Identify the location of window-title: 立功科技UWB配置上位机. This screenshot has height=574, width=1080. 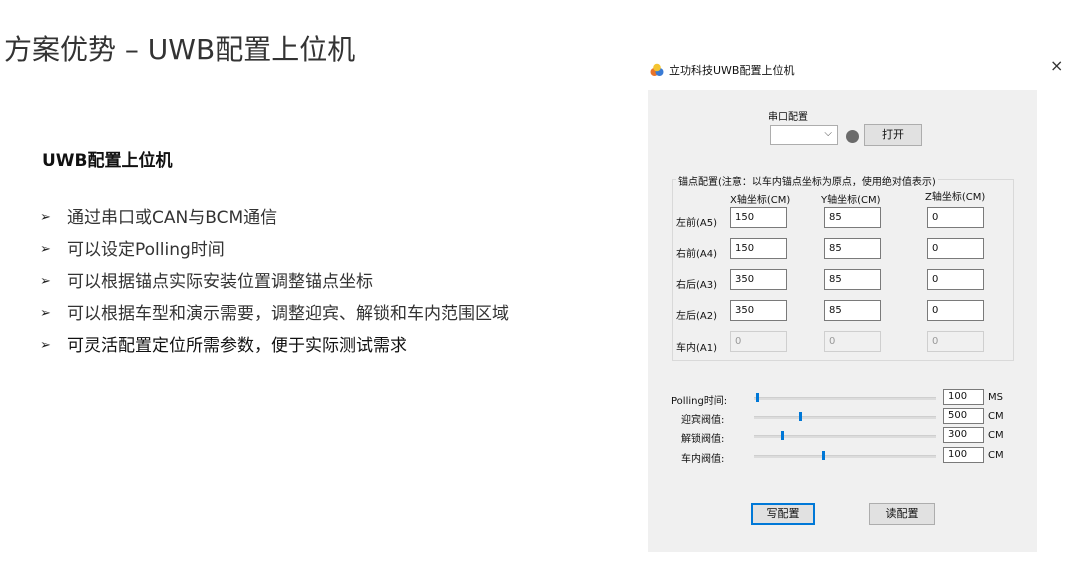
(732, 70).